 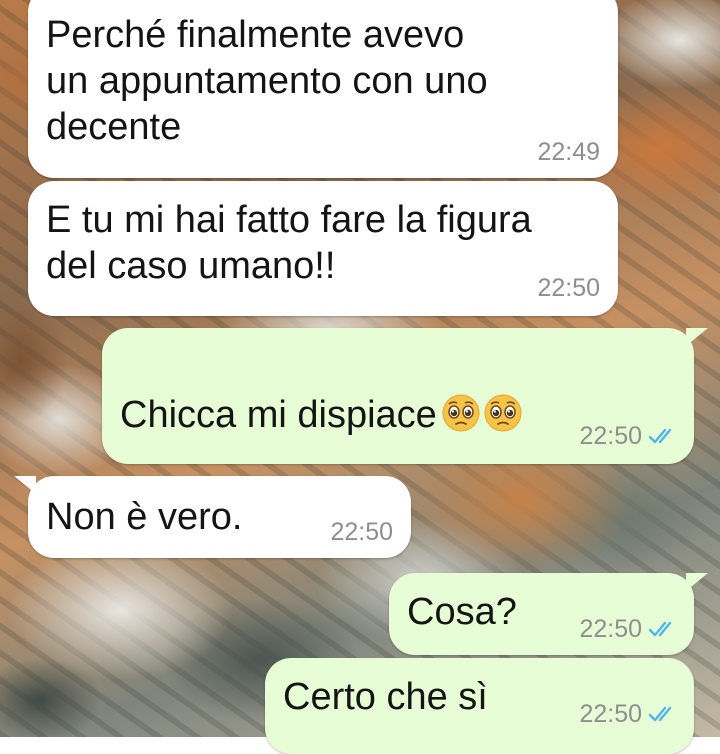 What do you see at coordinates (321, 392) in the screenshot?
I see `message-text: Chicca mi dispiace` at bounding box center [321, 392].